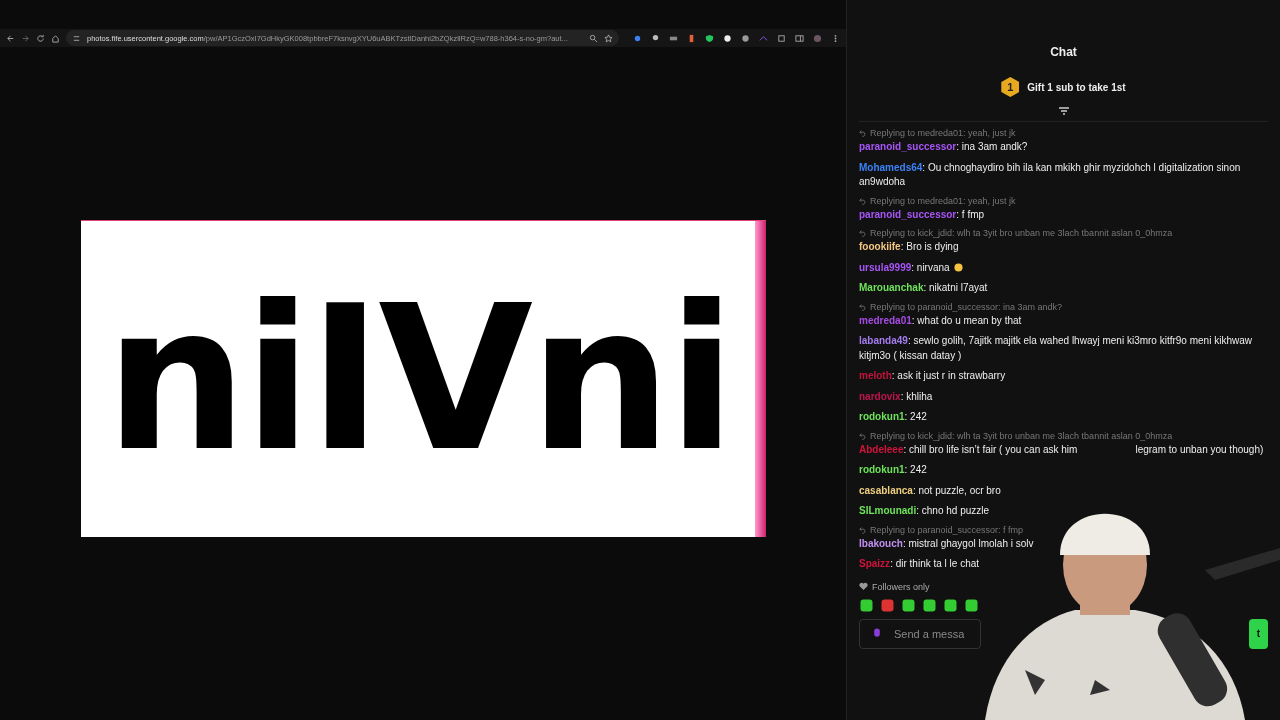 The width and height of the screenshot is (1280, 720). What do you see at coordinates (944, 147) in the screenshot?
I see `chat-message: paranoid_successor: ina 3am andk?` at bounding box center [944, 147].